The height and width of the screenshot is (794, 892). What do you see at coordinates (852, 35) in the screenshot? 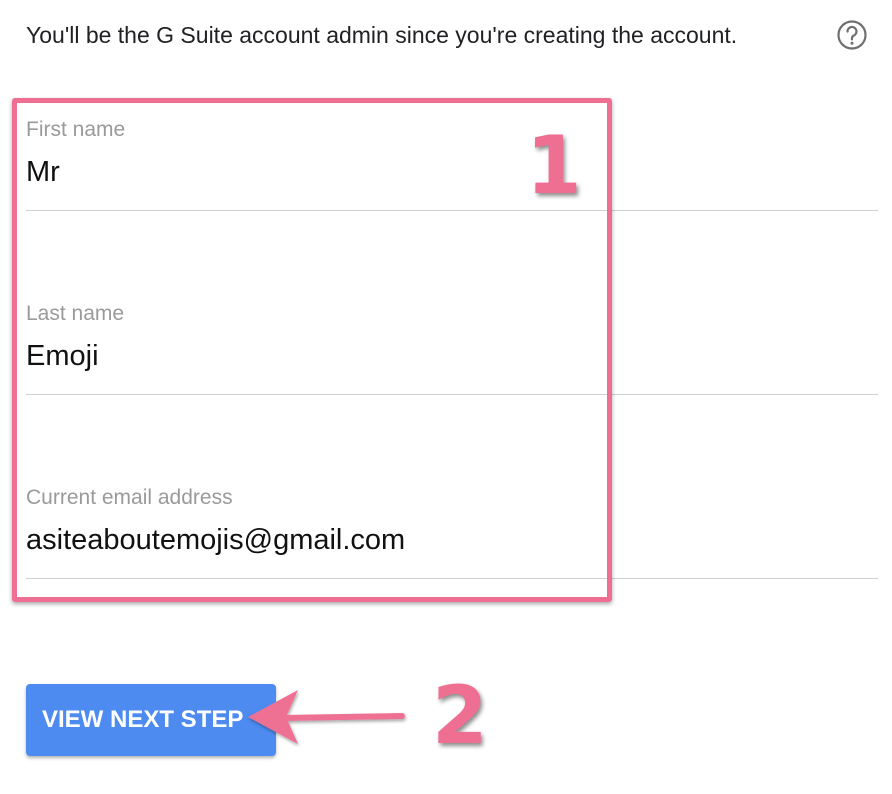
I see `help-icon` at bounding box center [852, 35].